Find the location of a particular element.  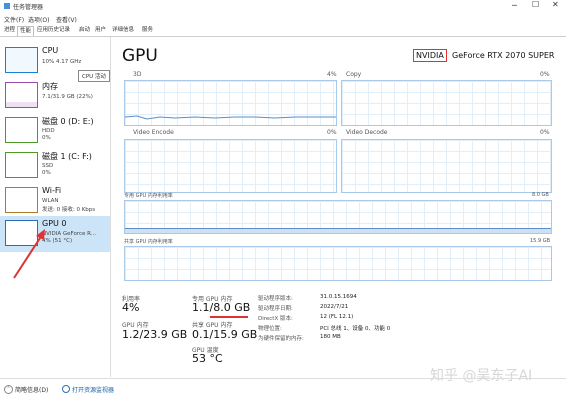

engine-pct-video-decode: 0% is located at coordinates (545, 132).